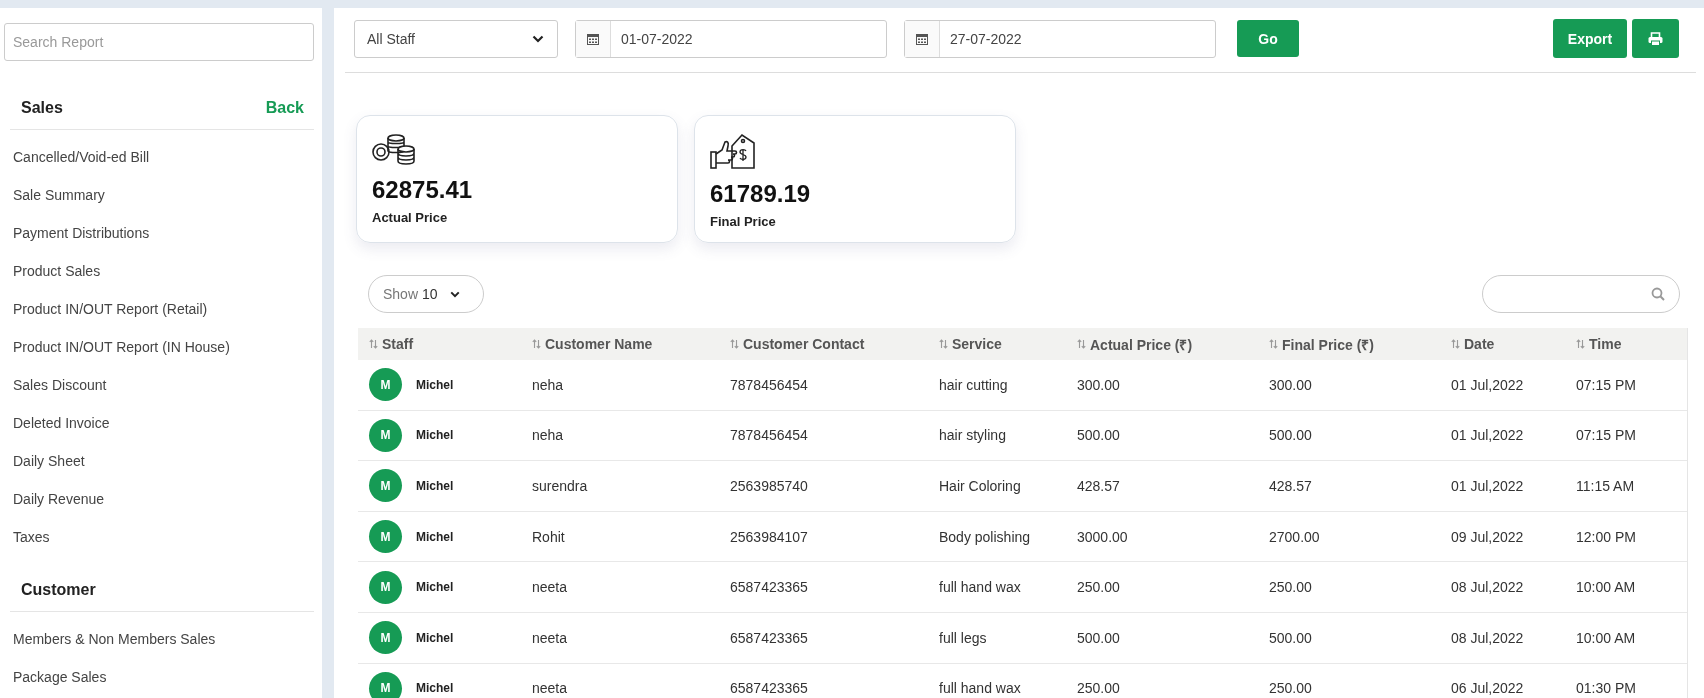 This screenshot has width=1704, height=698. What do you see at coordinates (1590, 38) in the screenshot?
I see `export-button: Export` at bounding box center [1590, 38].